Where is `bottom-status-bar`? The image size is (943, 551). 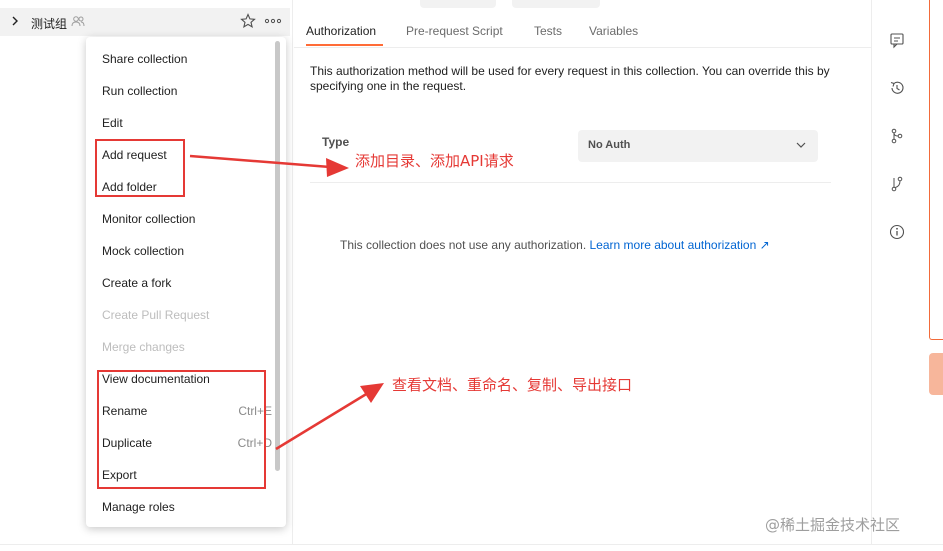 bottom-status-bar is located at coordinates (471, 547).